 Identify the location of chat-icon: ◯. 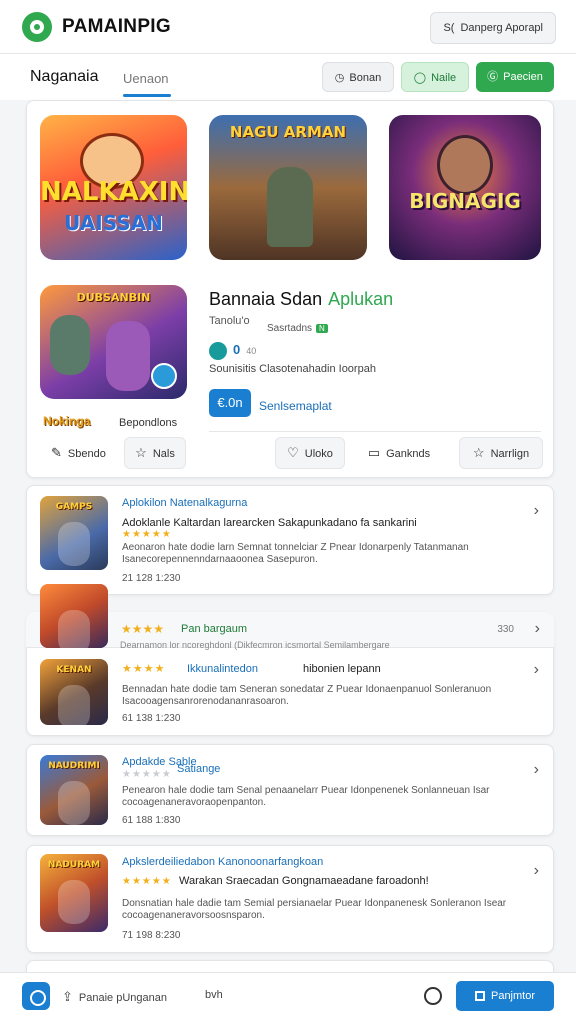
(420, 78).